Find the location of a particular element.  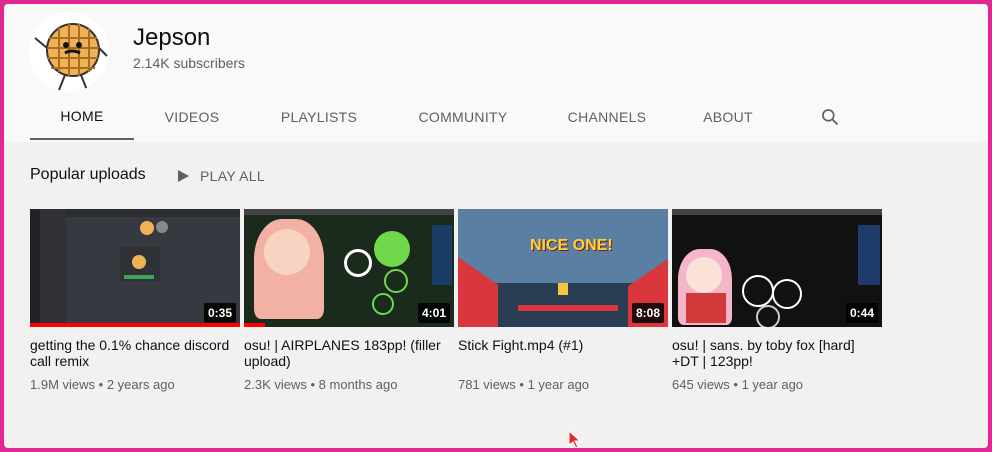

tab-about: ABOUT is located at coordinates (728, 117).